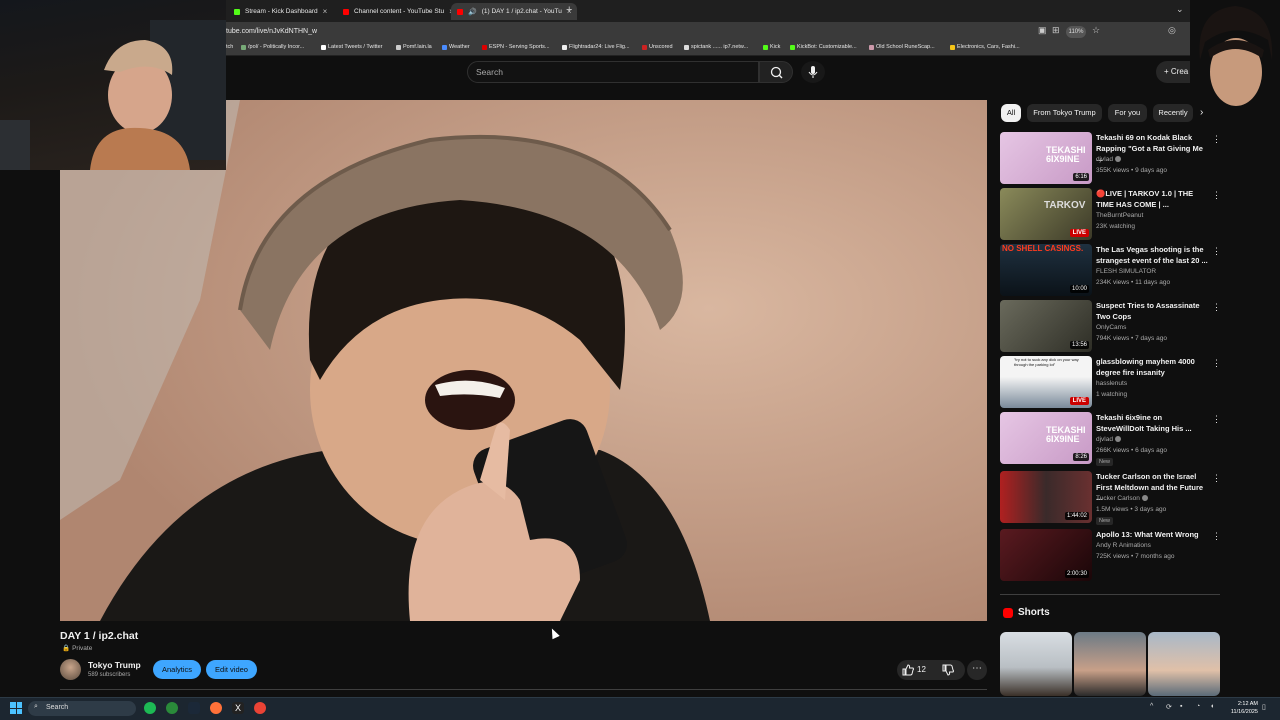  What do you see at coordinates (398, 11) in the screenshot?
I see `tab-youtube-studio: Channel content - YouTube Stu ×` at bounding box center [398, 11].